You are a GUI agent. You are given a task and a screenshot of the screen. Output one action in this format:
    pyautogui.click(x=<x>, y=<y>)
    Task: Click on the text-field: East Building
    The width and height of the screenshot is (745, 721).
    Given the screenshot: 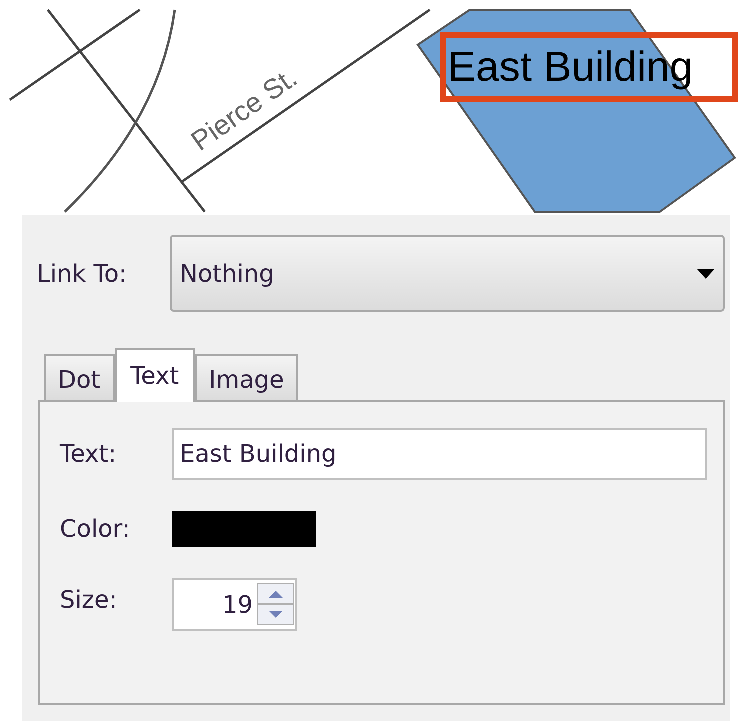 What is the action you would take?
    pyautogui.click(x=439, y=454)
    